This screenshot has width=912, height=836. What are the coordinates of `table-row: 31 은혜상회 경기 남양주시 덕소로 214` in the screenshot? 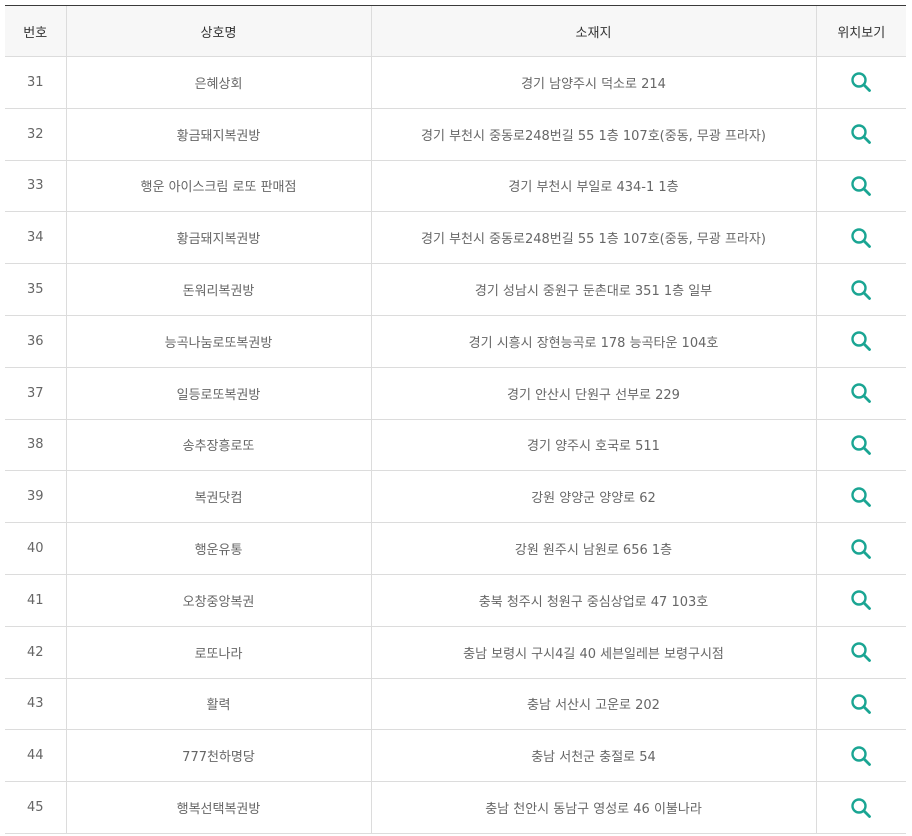 It's located at (455, 82).